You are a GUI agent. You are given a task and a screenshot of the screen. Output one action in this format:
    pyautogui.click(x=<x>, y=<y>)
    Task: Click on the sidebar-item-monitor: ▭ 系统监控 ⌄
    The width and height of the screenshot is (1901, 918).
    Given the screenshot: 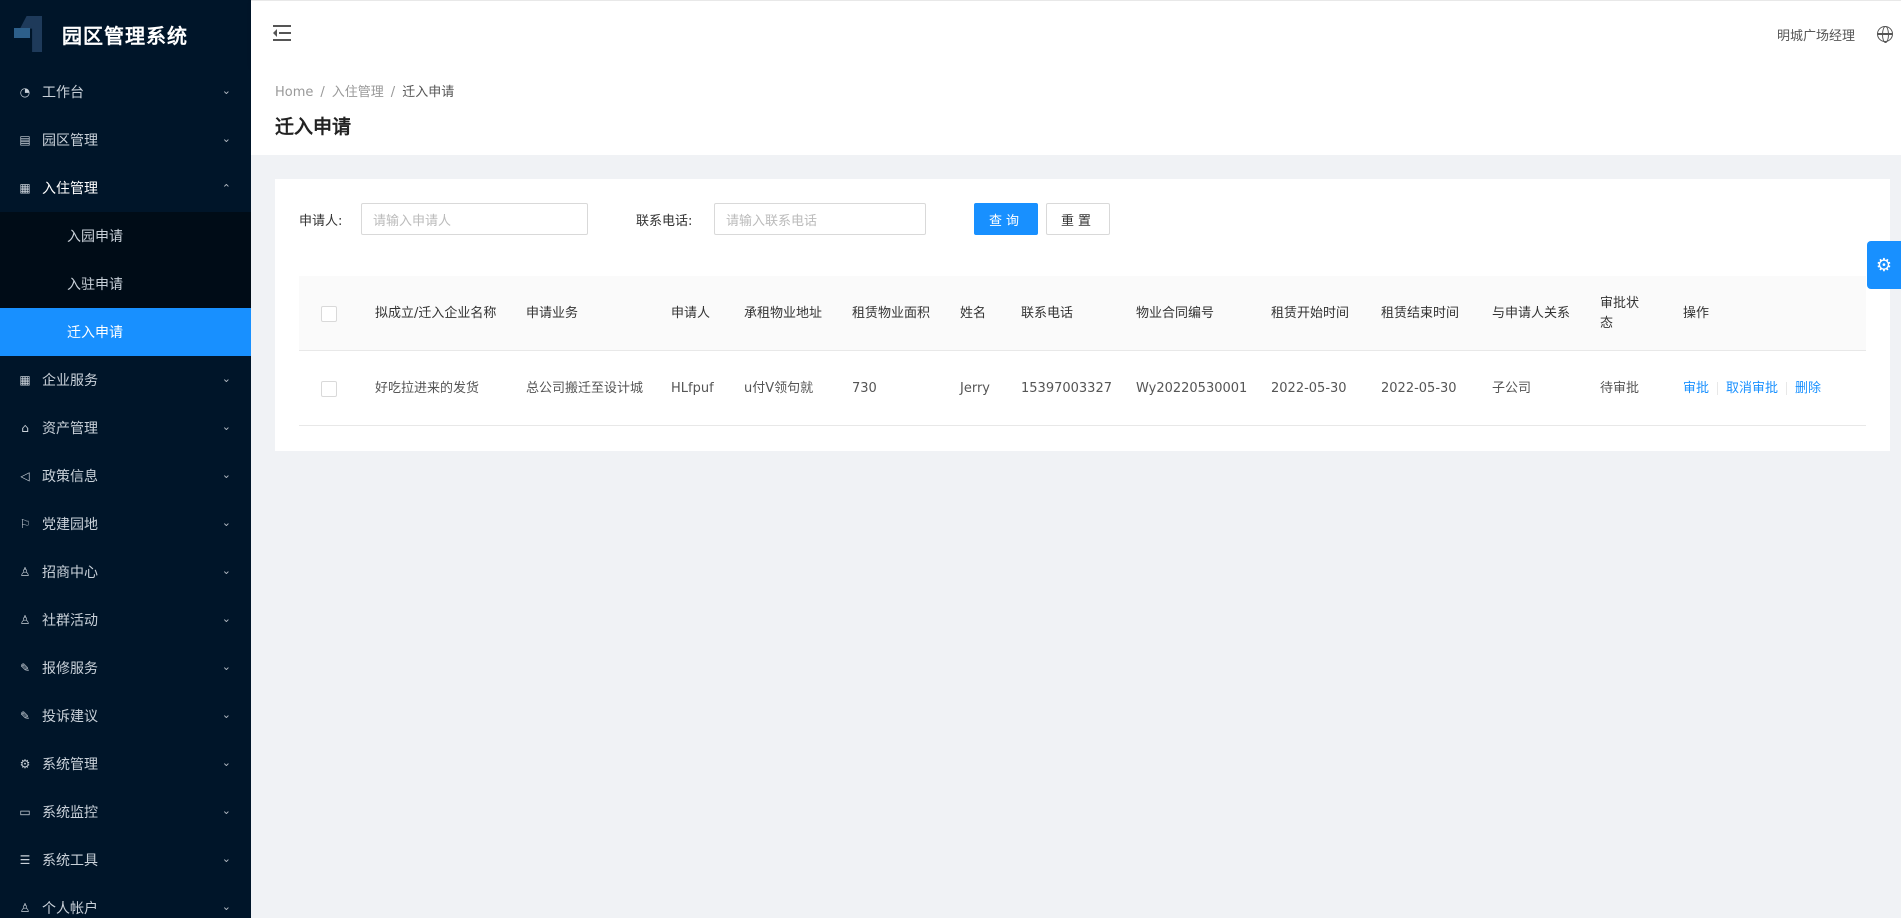 What is the action you would take?
    pyautogui.click(x=125, y=812)
    